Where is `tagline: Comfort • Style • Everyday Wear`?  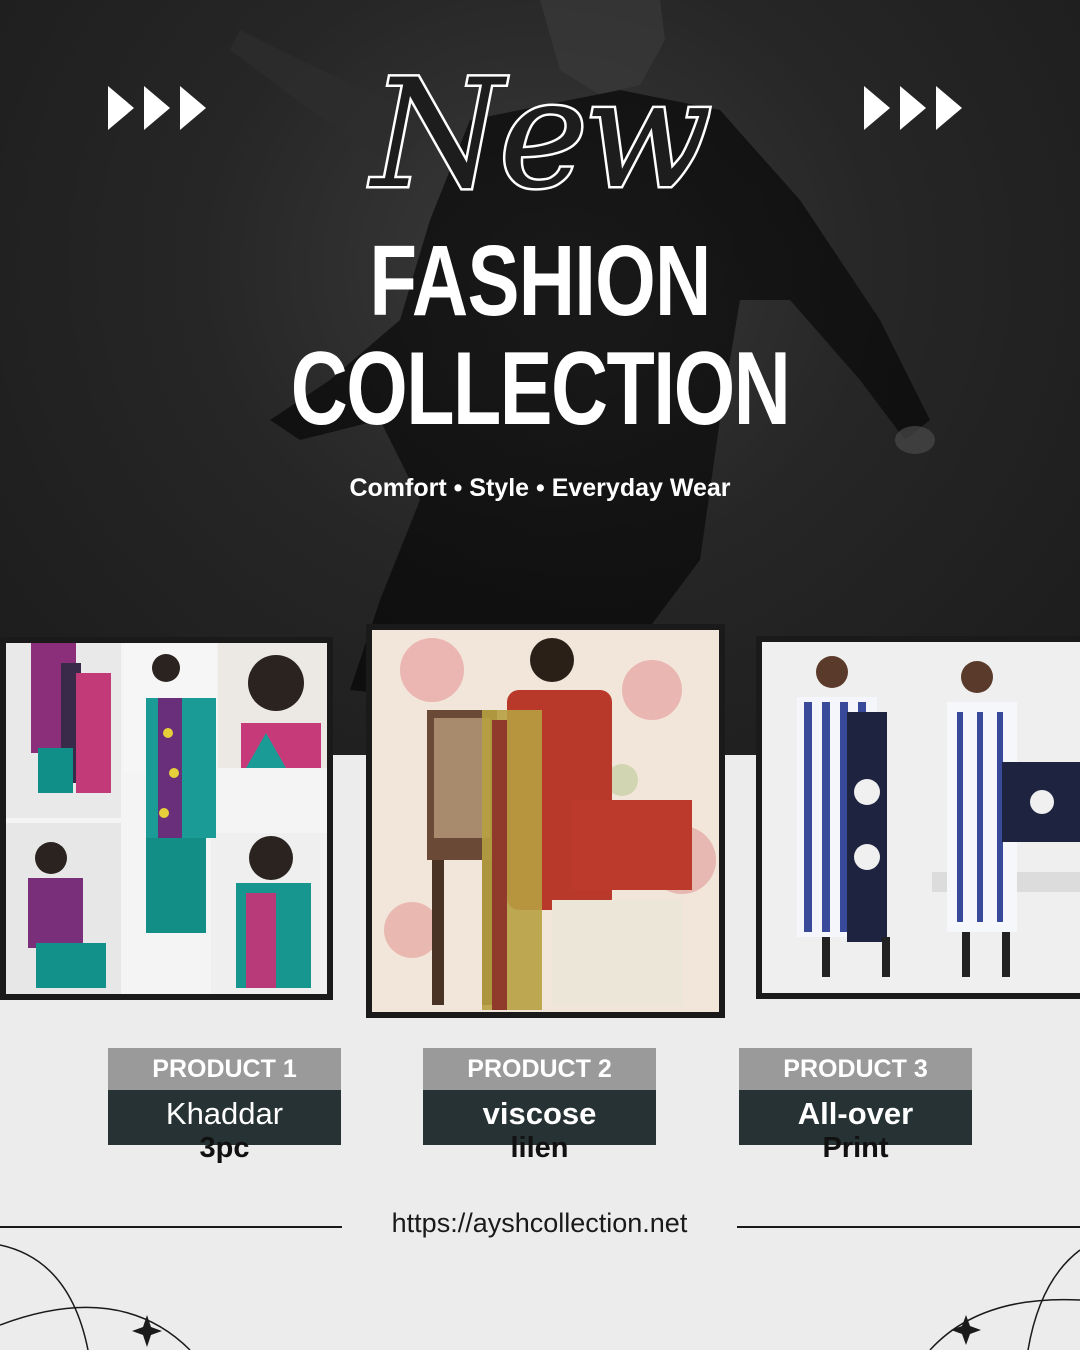 tagline: Comfort • Style • Everyday Wear is located at coordinates (540, 488).